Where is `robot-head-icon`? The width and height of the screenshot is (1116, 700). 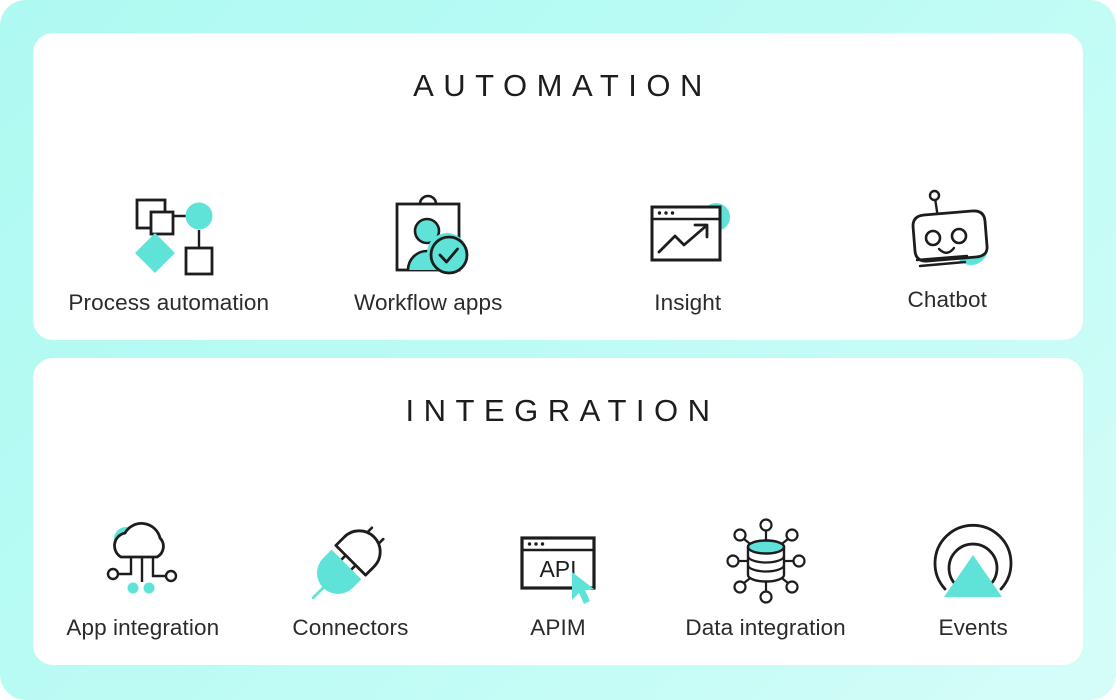
robot-head-icon is located at coordinates (947, 232).